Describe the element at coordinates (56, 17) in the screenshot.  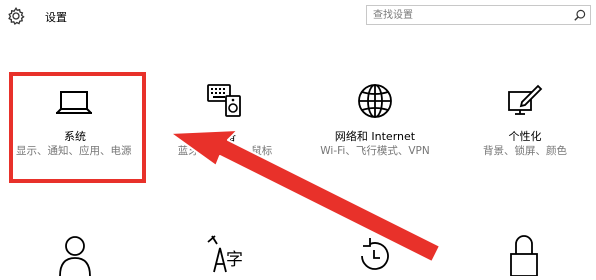
I see `page-title: 设置` at that location.